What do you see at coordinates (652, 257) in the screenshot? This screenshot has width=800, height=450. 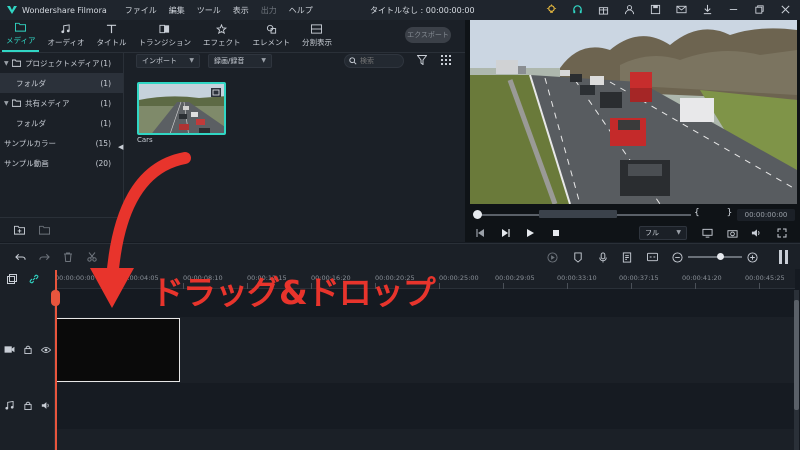 I see `subtitle-icon` at bounding box center [652, 257].